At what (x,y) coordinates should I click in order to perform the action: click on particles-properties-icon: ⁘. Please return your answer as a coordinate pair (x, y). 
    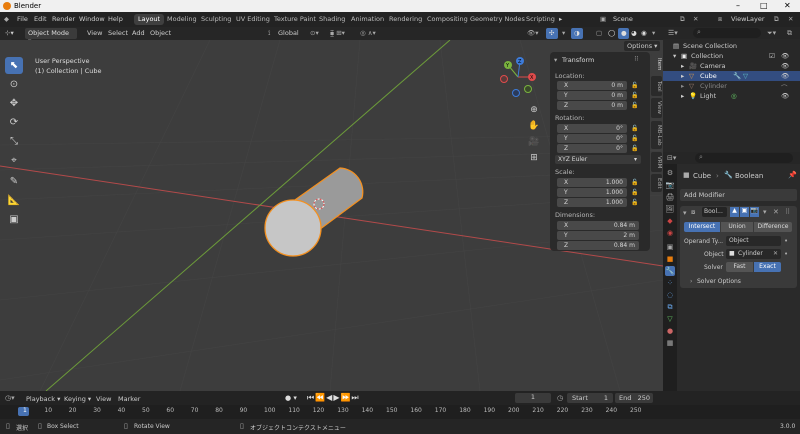
    Looking at the image, I should click on (670, 283).